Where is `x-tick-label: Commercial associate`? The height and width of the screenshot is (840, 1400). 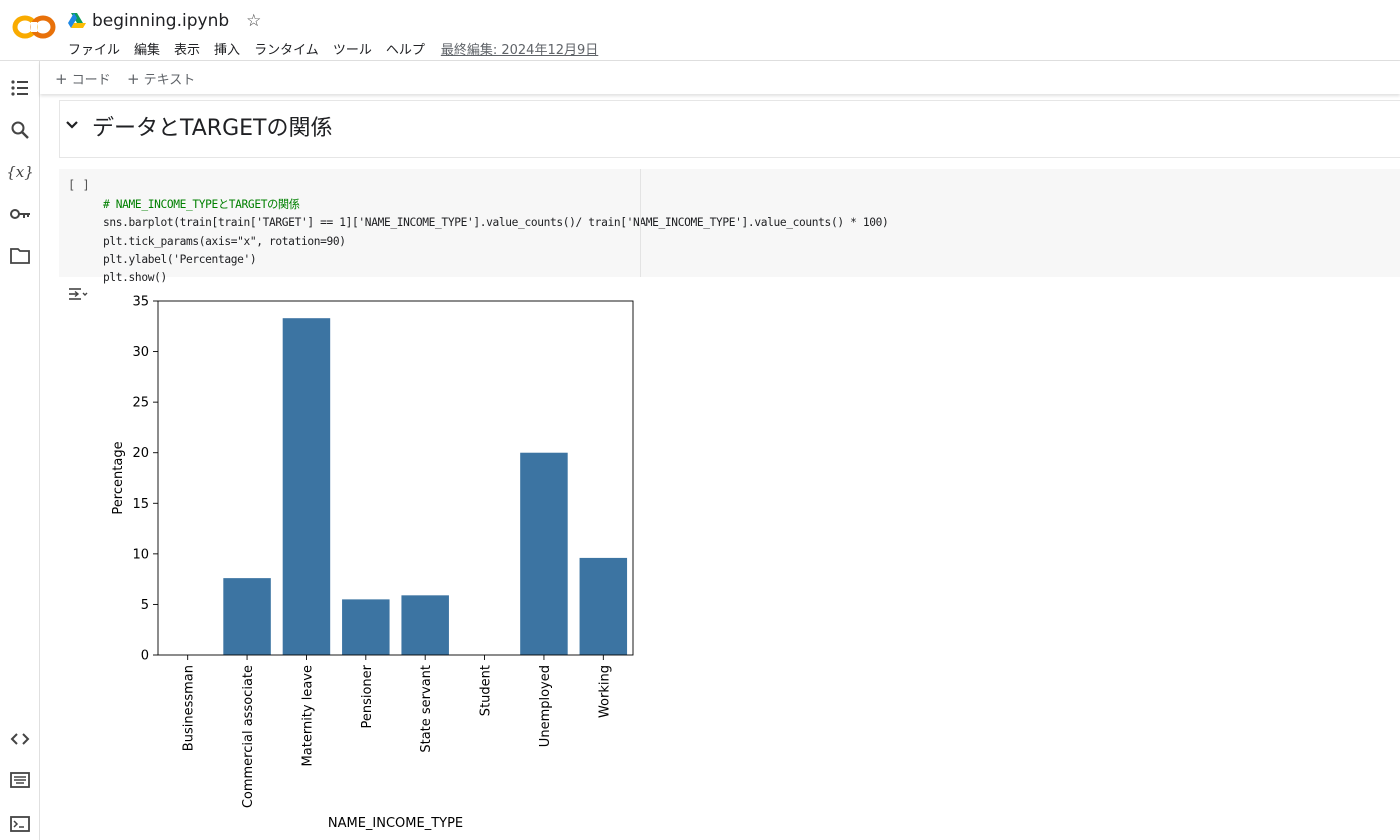 x-tick-label: Commercial associate is located at coordinates (248, 736).